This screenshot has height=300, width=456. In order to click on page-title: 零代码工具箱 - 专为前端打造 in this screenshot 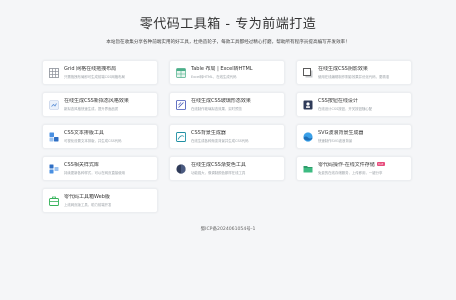, I will do `click(228, 24)`.